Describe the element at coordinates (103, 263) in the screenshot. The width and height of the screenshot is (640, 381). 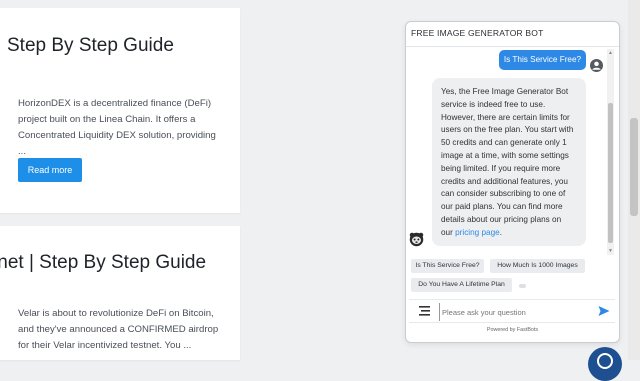
I see `article-title: tnet | Step By Step Guide` at that location.